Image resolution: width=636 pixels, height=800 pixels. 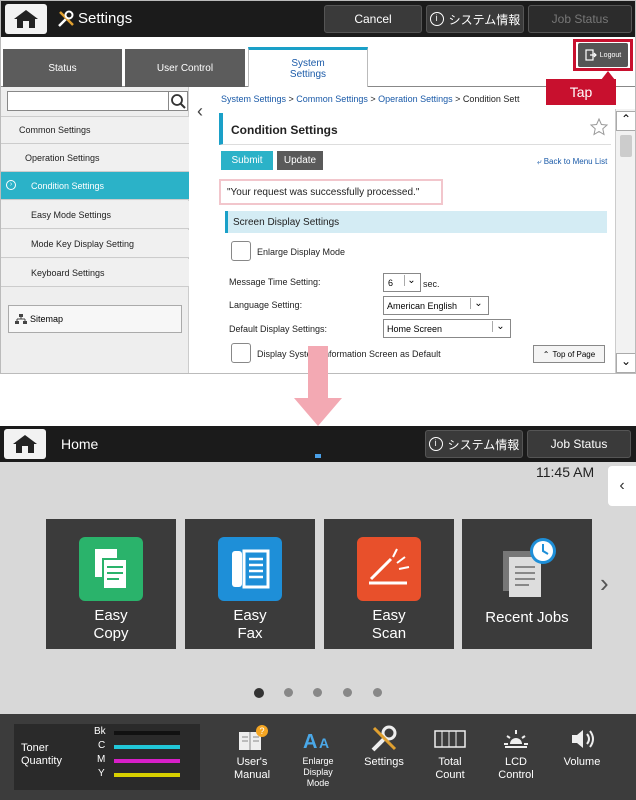 I want to click on breadcrumb-current: Condition Sett, so click(x=491, y=99).